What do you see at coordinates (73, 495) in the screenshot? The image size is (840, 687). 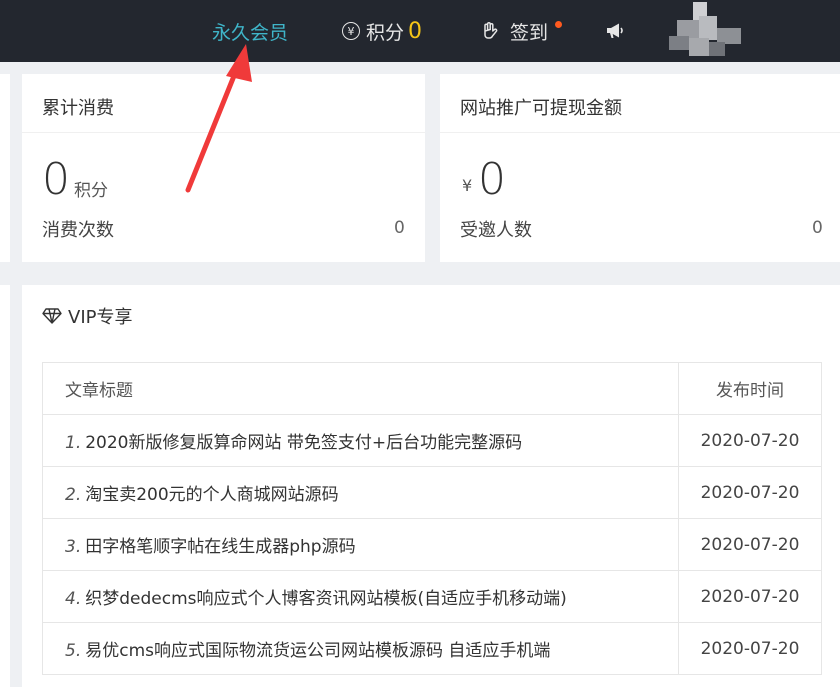 I see `row-number: 2.` at bounding box center [73, 495].